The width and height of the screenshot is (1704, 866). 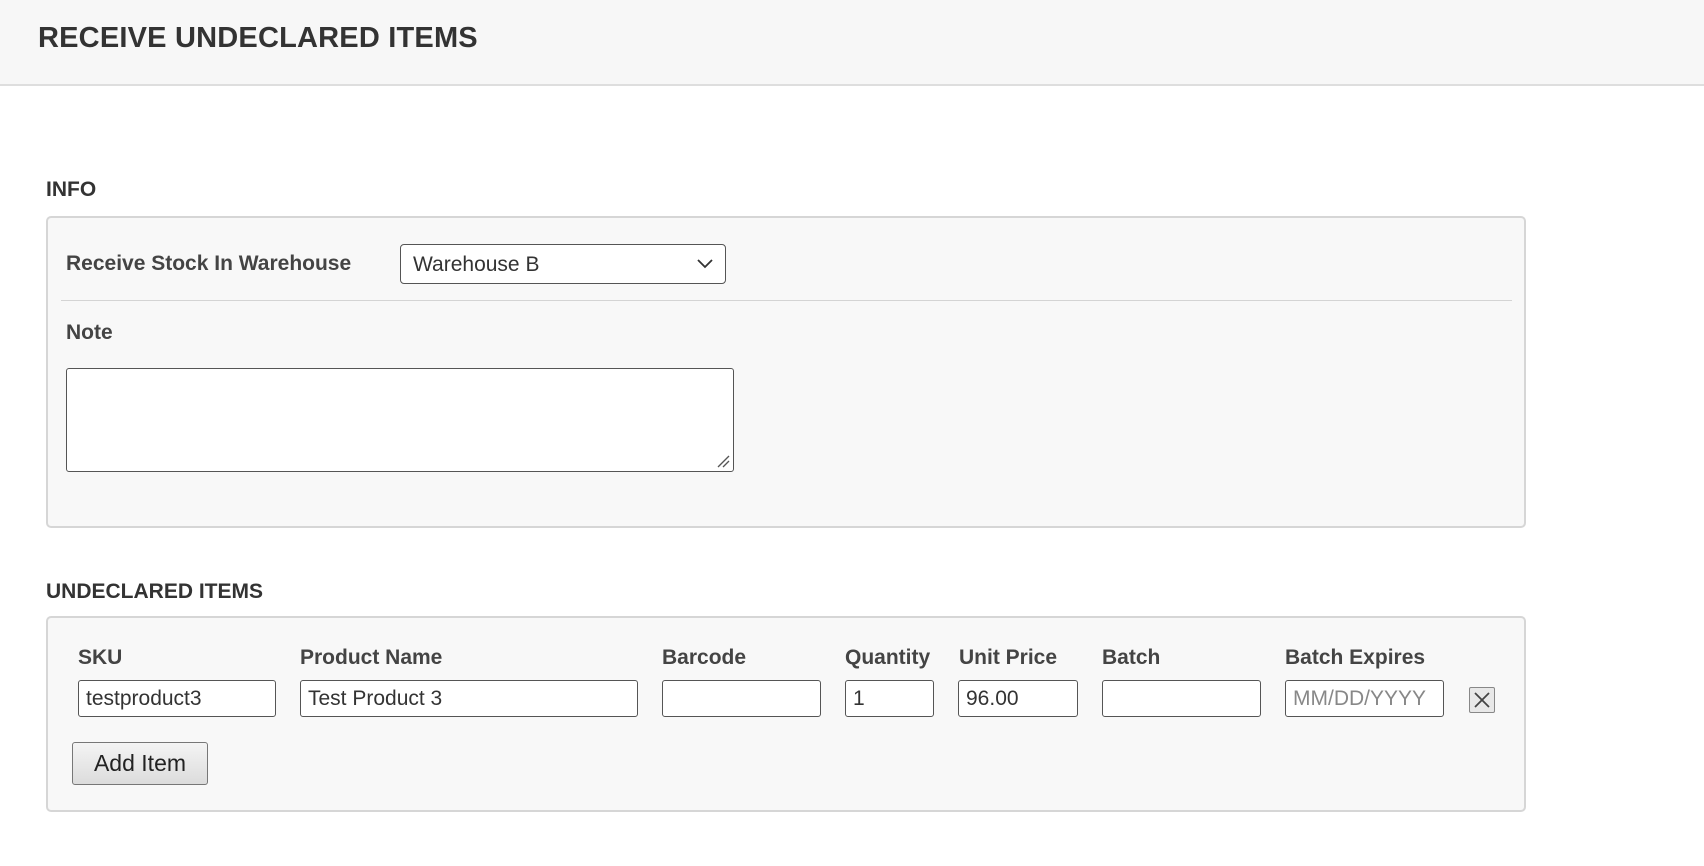 What do you see at coordinates (563, 264) in the screenshot?
I see `warehouse-select: Warehouse B` at bounding box center [563, 264].